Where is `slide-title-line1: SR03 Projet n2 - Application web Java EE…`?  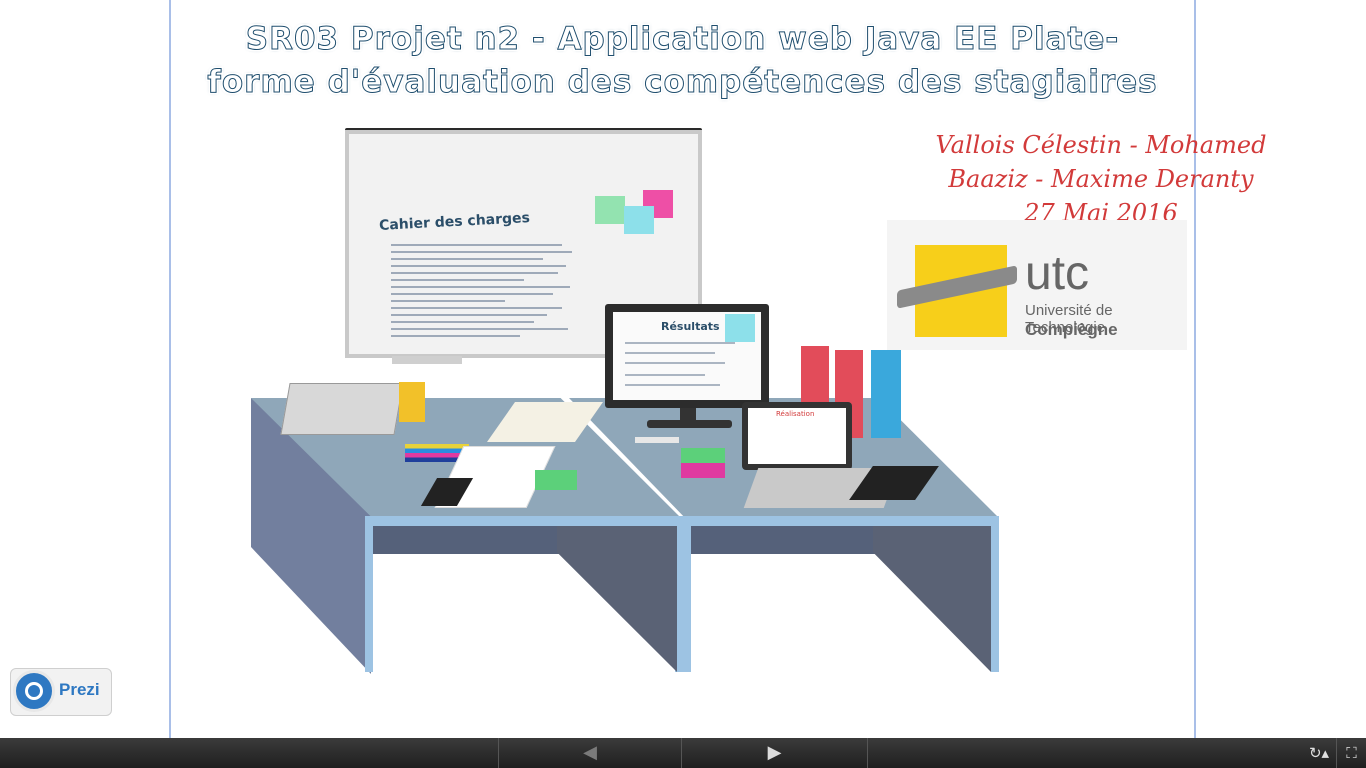 slide-title-line1: SR03 Projet n2 - Application web Java EE… is located at coordinates (682, 39).